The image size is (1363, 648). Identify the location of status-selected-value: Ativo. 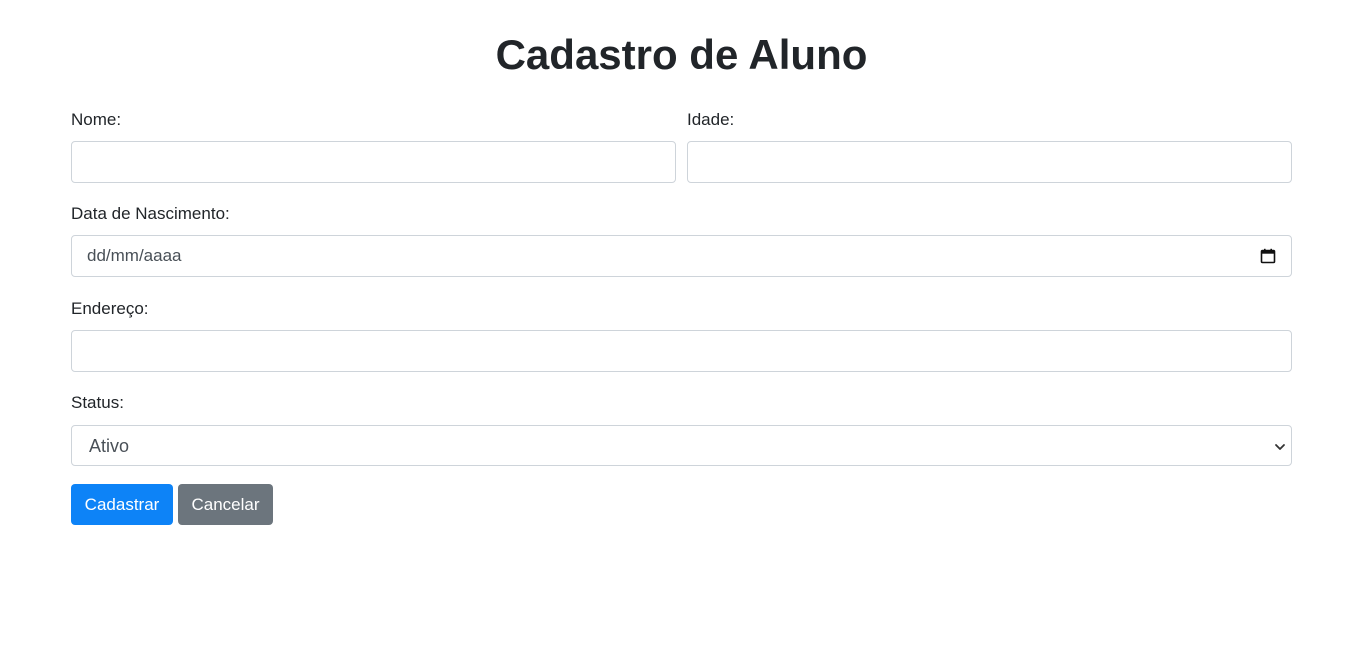
(109, 446).